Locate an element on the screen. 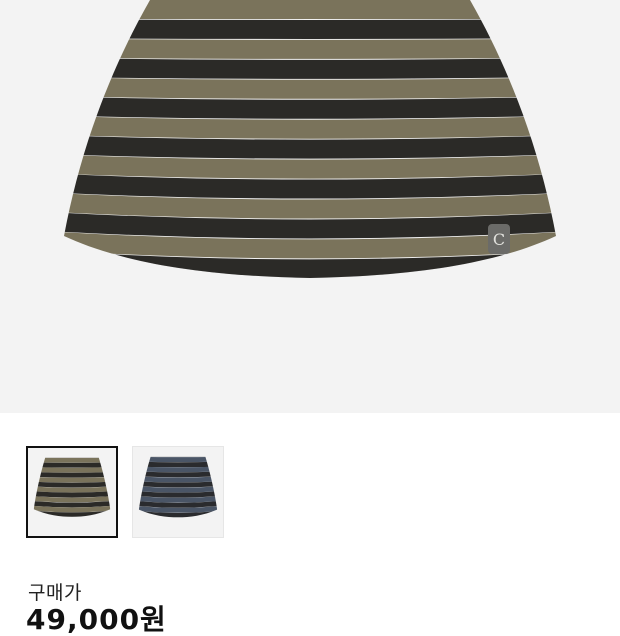  brand-badge: C is located at coordinates (499, 239).